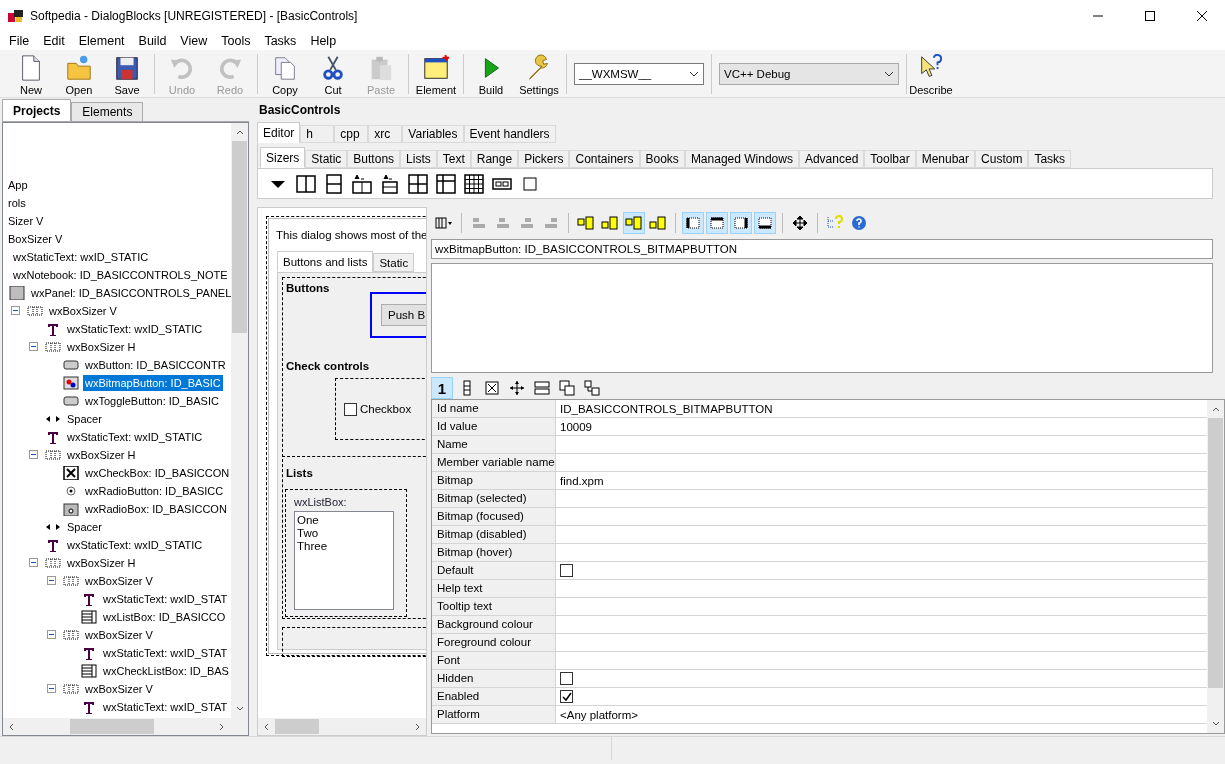  What do you see at coordinates (166, 671) in the screenshot?
I see `tree-item: wxCheckListBox: ID_BAS` at bounding box center [166, 671].